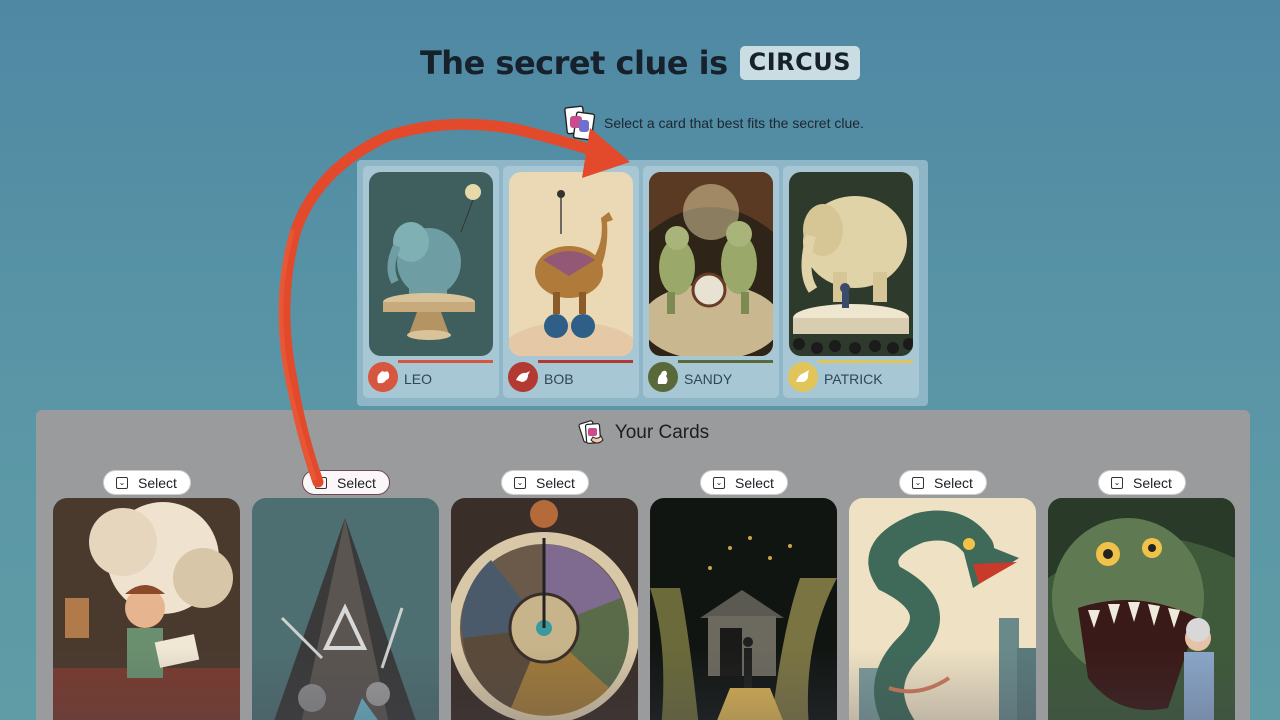  I want to click on eagle-icon, so click(803, 377).